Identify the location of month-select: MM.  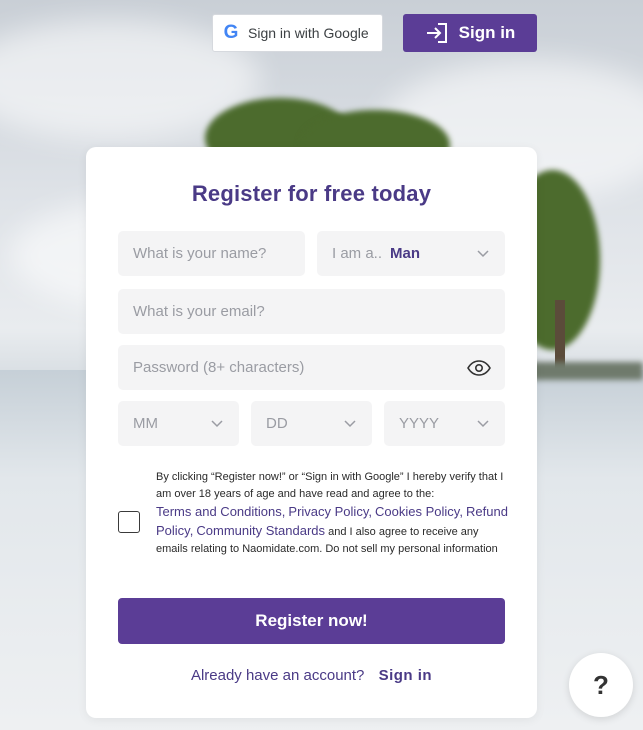
(178, 423).